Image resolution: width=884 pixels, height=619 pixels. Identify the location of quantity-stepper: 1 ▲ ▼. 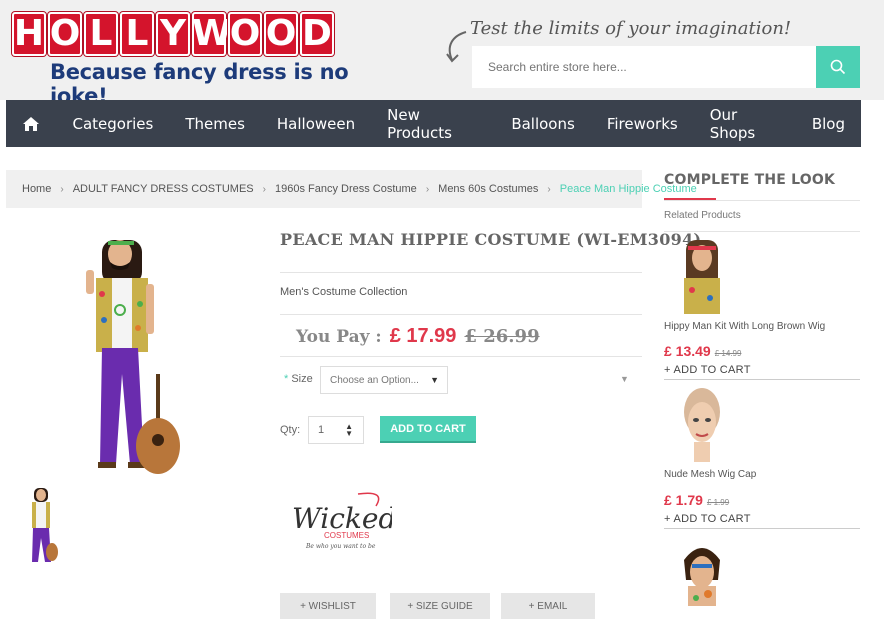
(336, 430).